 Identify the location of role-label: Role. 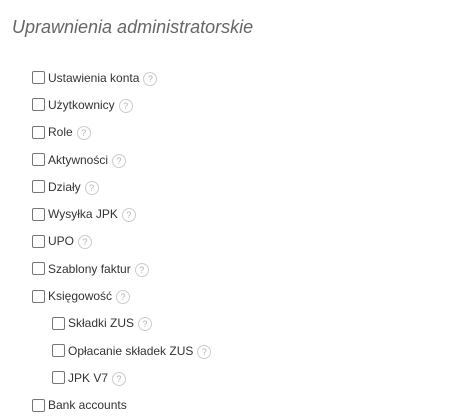
(60, 132).